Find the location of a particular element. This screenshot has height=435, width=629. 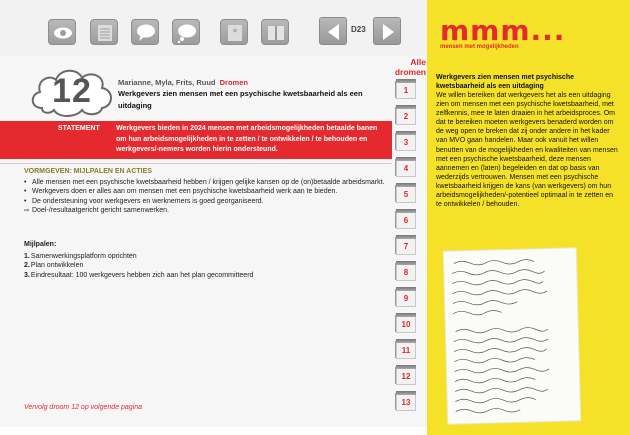

book-button is located at coordinates (275, 32).